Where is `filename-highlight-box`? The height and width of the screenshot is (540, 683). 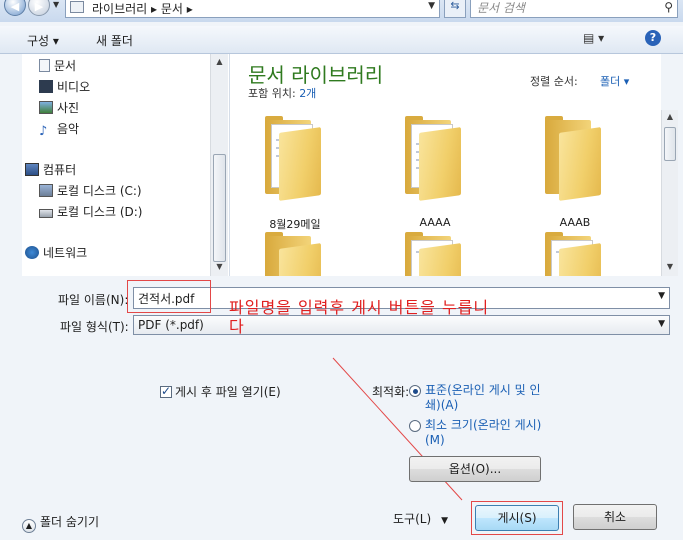 filename-highlight-box is located at coordinates (169, 296).